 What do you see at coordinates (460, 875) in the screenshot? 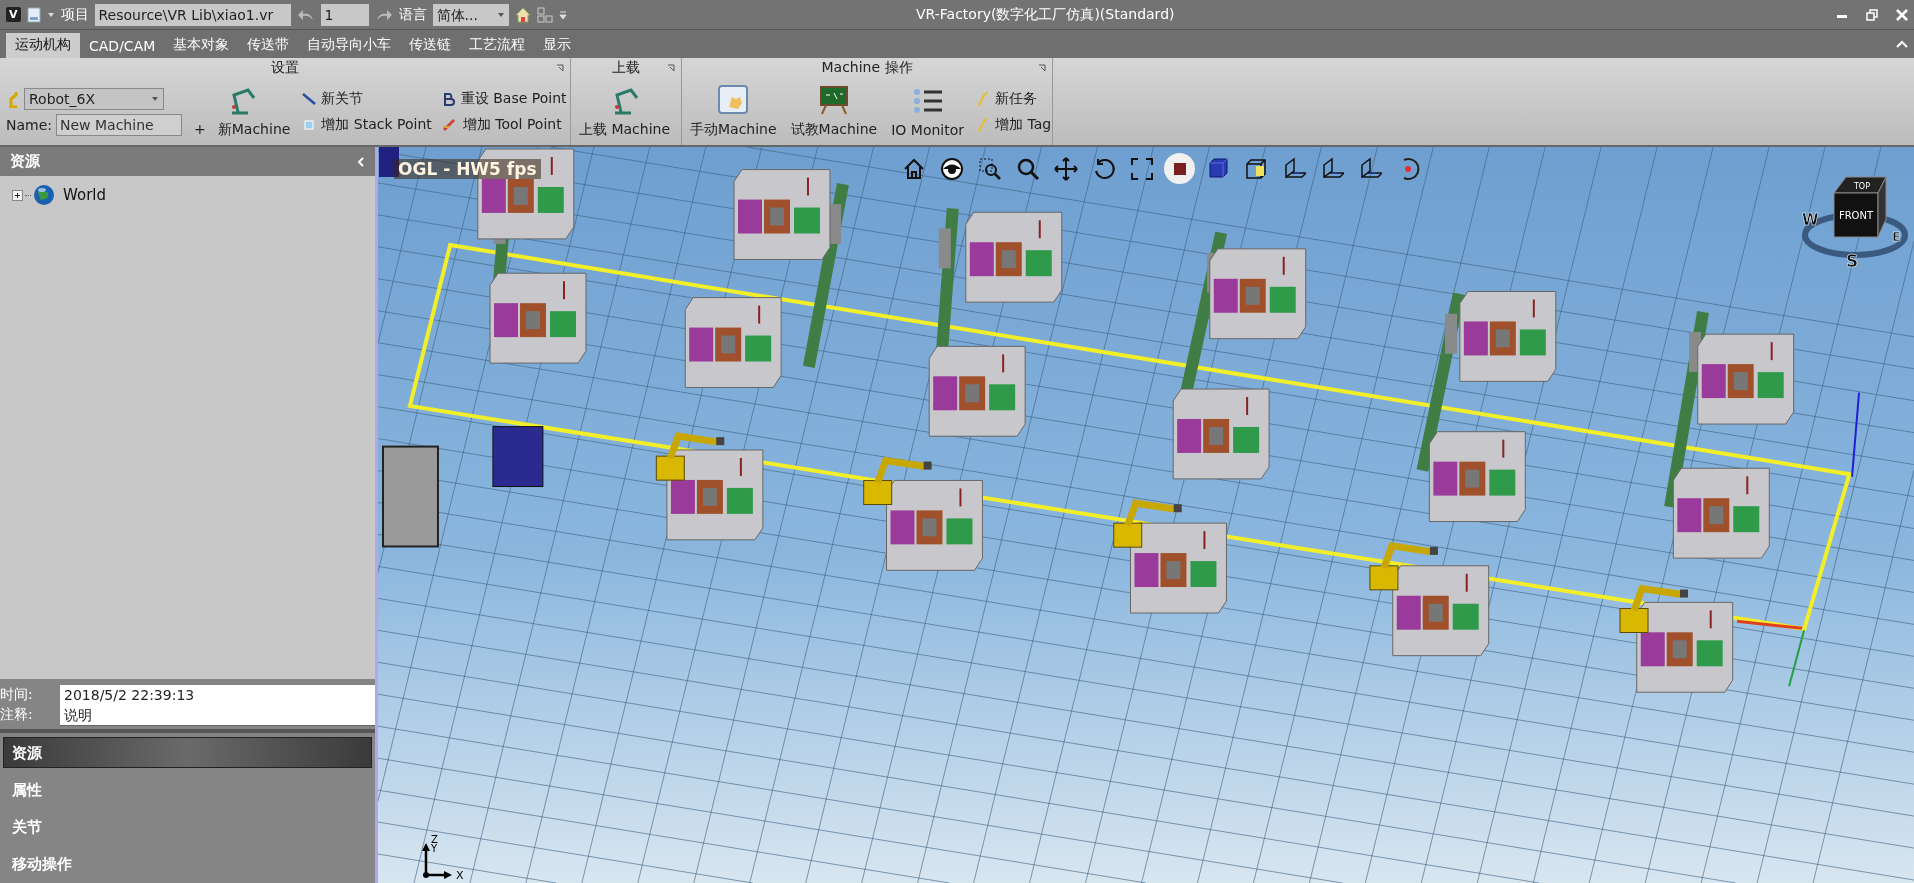
I see `axis-label: X` at bounding box center [460, 875].